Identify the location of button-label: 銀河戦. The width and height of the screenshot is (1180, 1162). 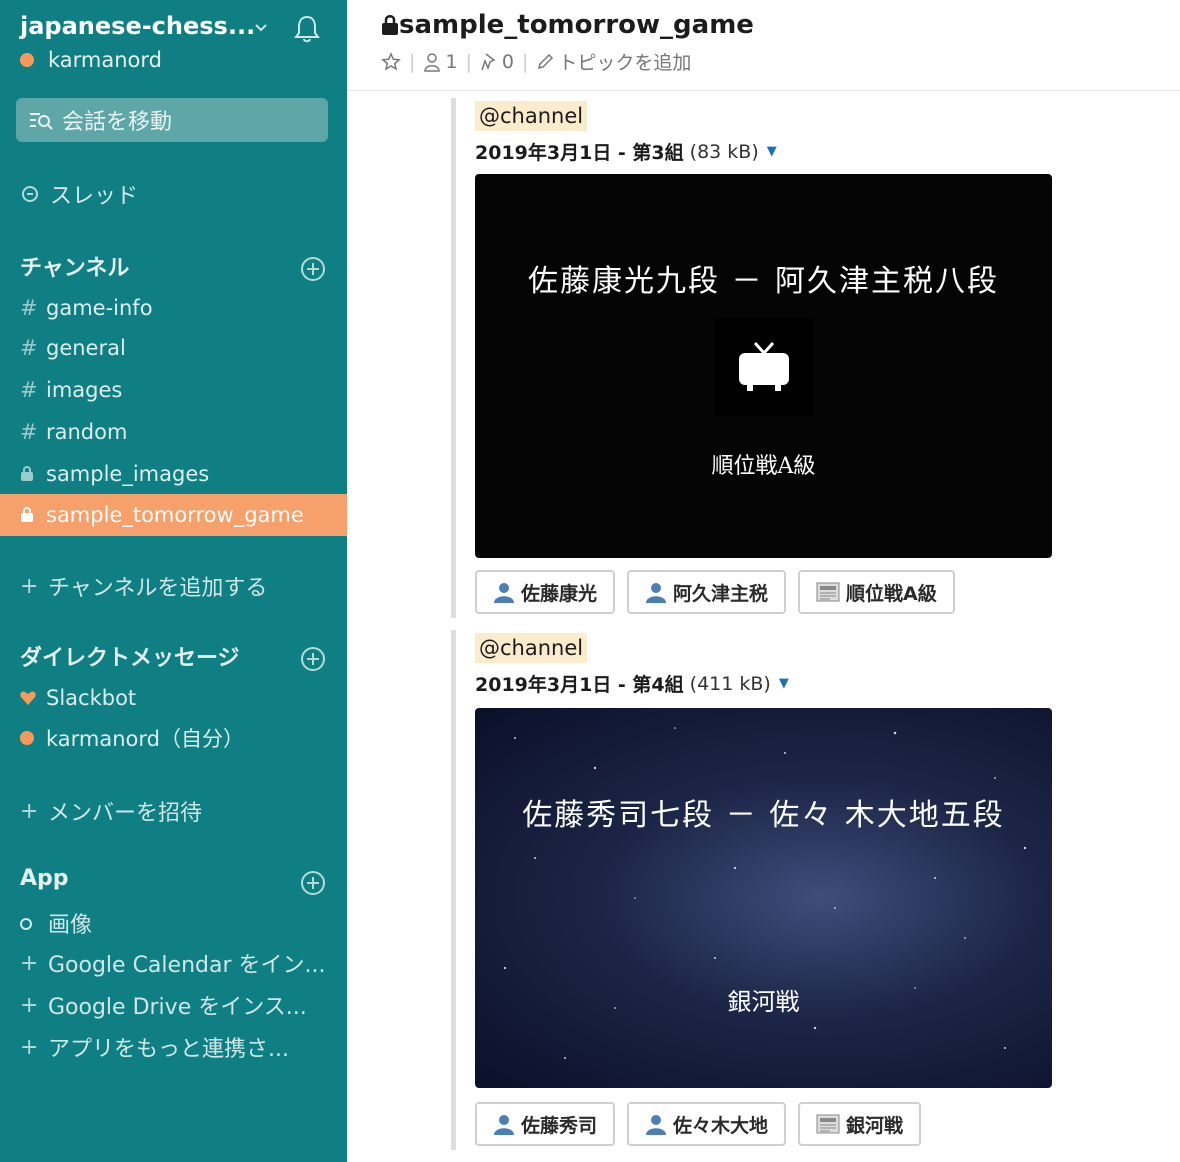
(875, 1125).